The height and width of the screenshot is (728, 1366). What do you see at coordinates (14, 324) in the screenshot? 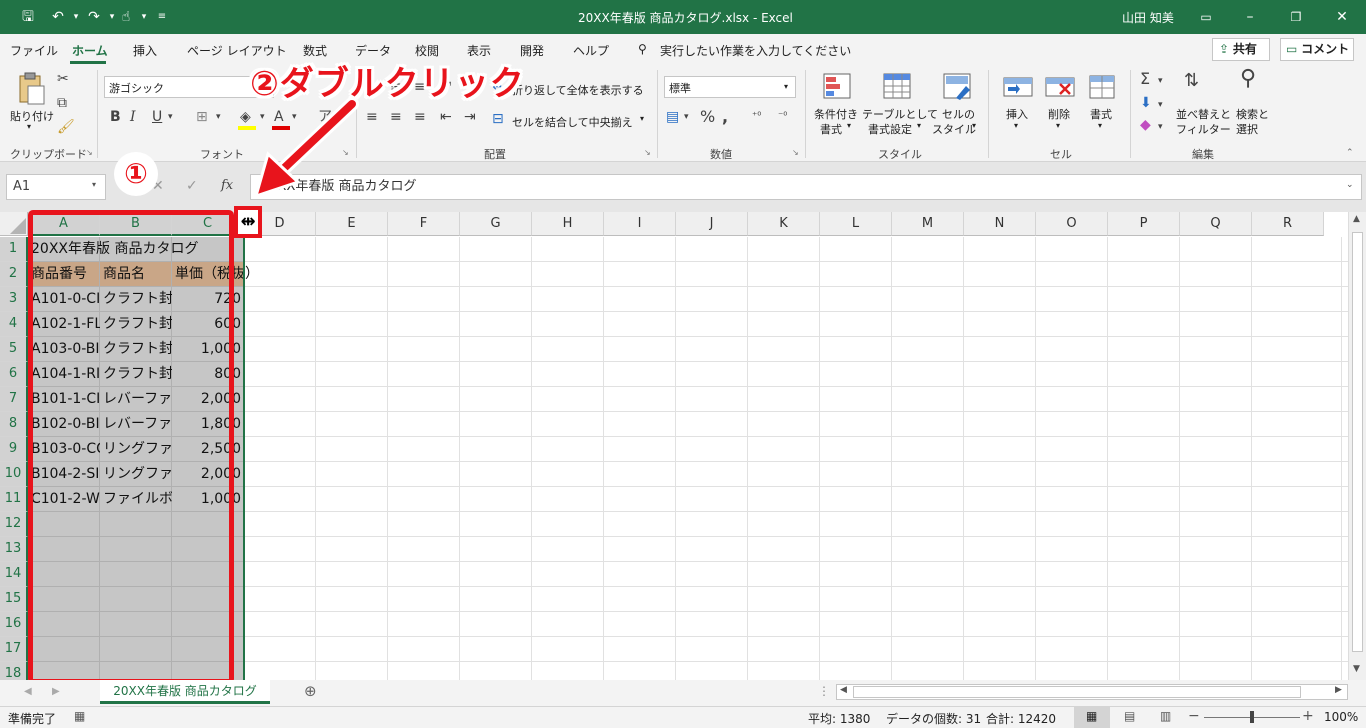
I see `row-header-4: 4` at bounding box center [14, 324].